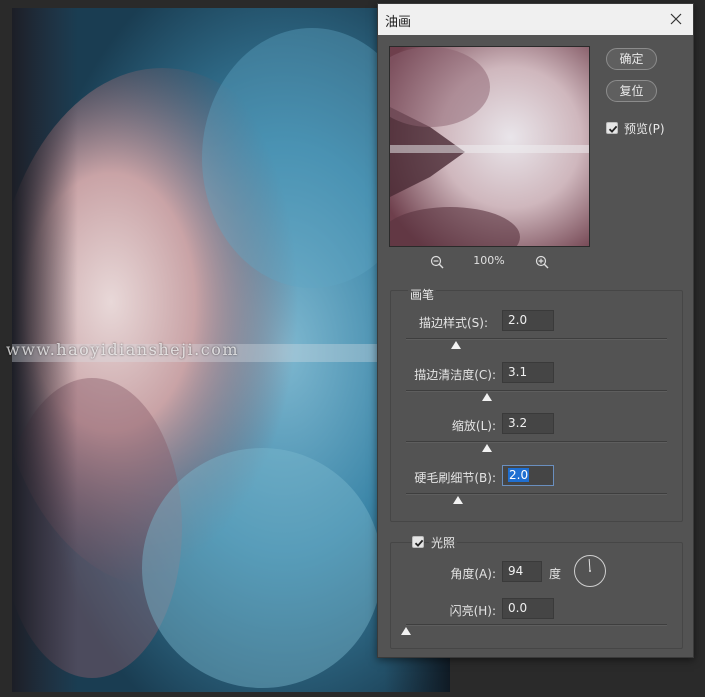 The height and width of the screenshot is (697, 705). What do you see at coordinates (631, 59) in the screenshot?
I see `ok-button: 确定` at bounding box center [631, 59].